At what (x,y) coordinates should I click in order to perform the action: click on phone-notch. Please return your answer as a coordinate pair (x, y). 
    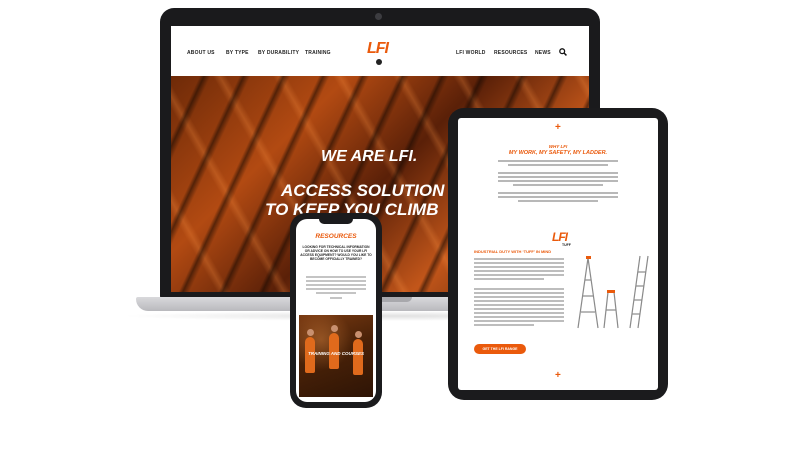
    Looking at the image, I should click on (336, 221).